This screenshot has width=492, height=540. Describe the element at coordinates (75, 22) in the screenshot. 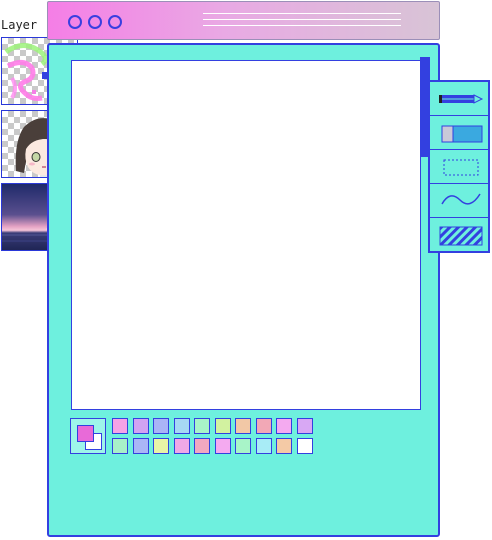

I see `minimize-button` at that location.